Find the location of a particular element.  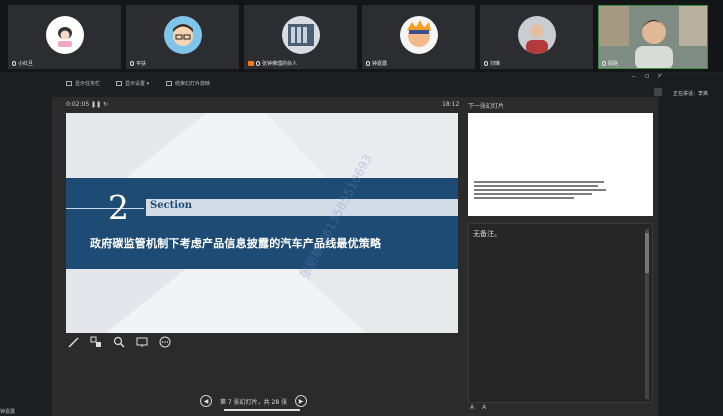

settings-icon is located at coordinates (119, 83).